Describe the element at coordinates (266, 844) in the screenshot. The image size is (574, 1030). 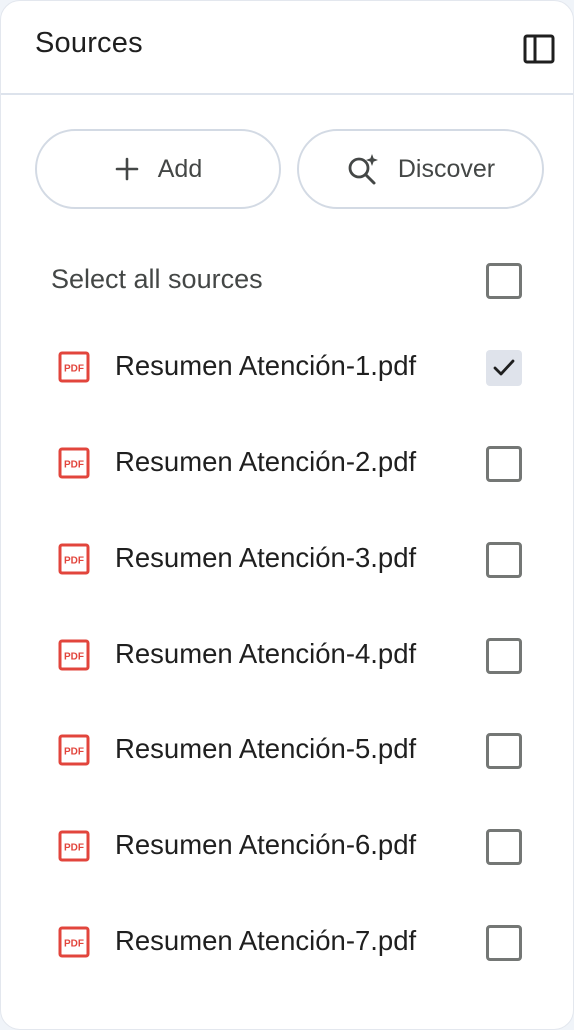
I see `source-name: Resumen Atención-6.pdf` at that location.